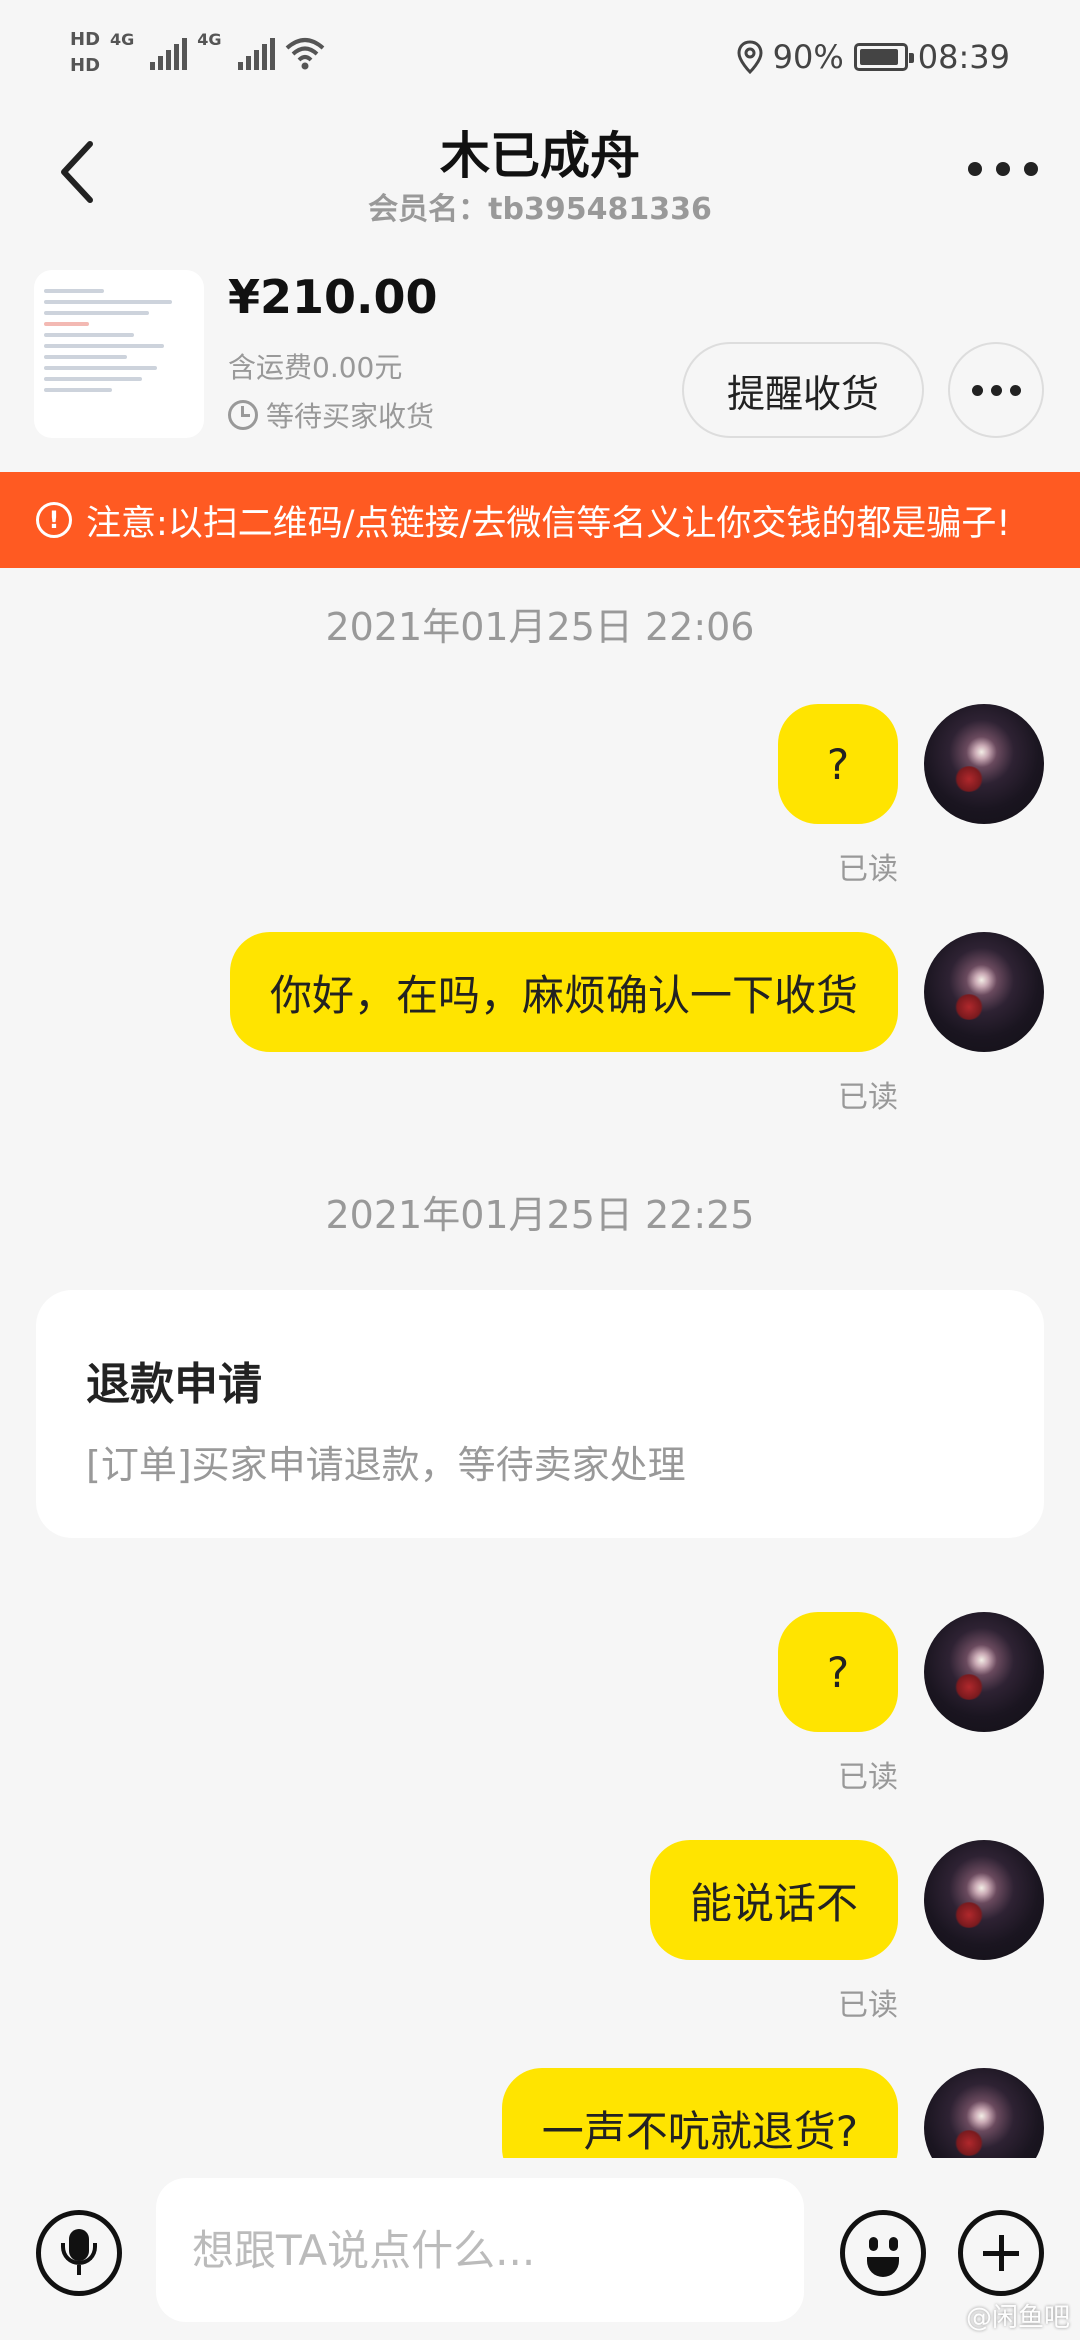 The height and width of the screenshot is (2340, 1080). What do you see at coordinates (773, 1900) in the screenshot?
I see `message-bubble: 能说话不` at bounding box center [773, 1900].